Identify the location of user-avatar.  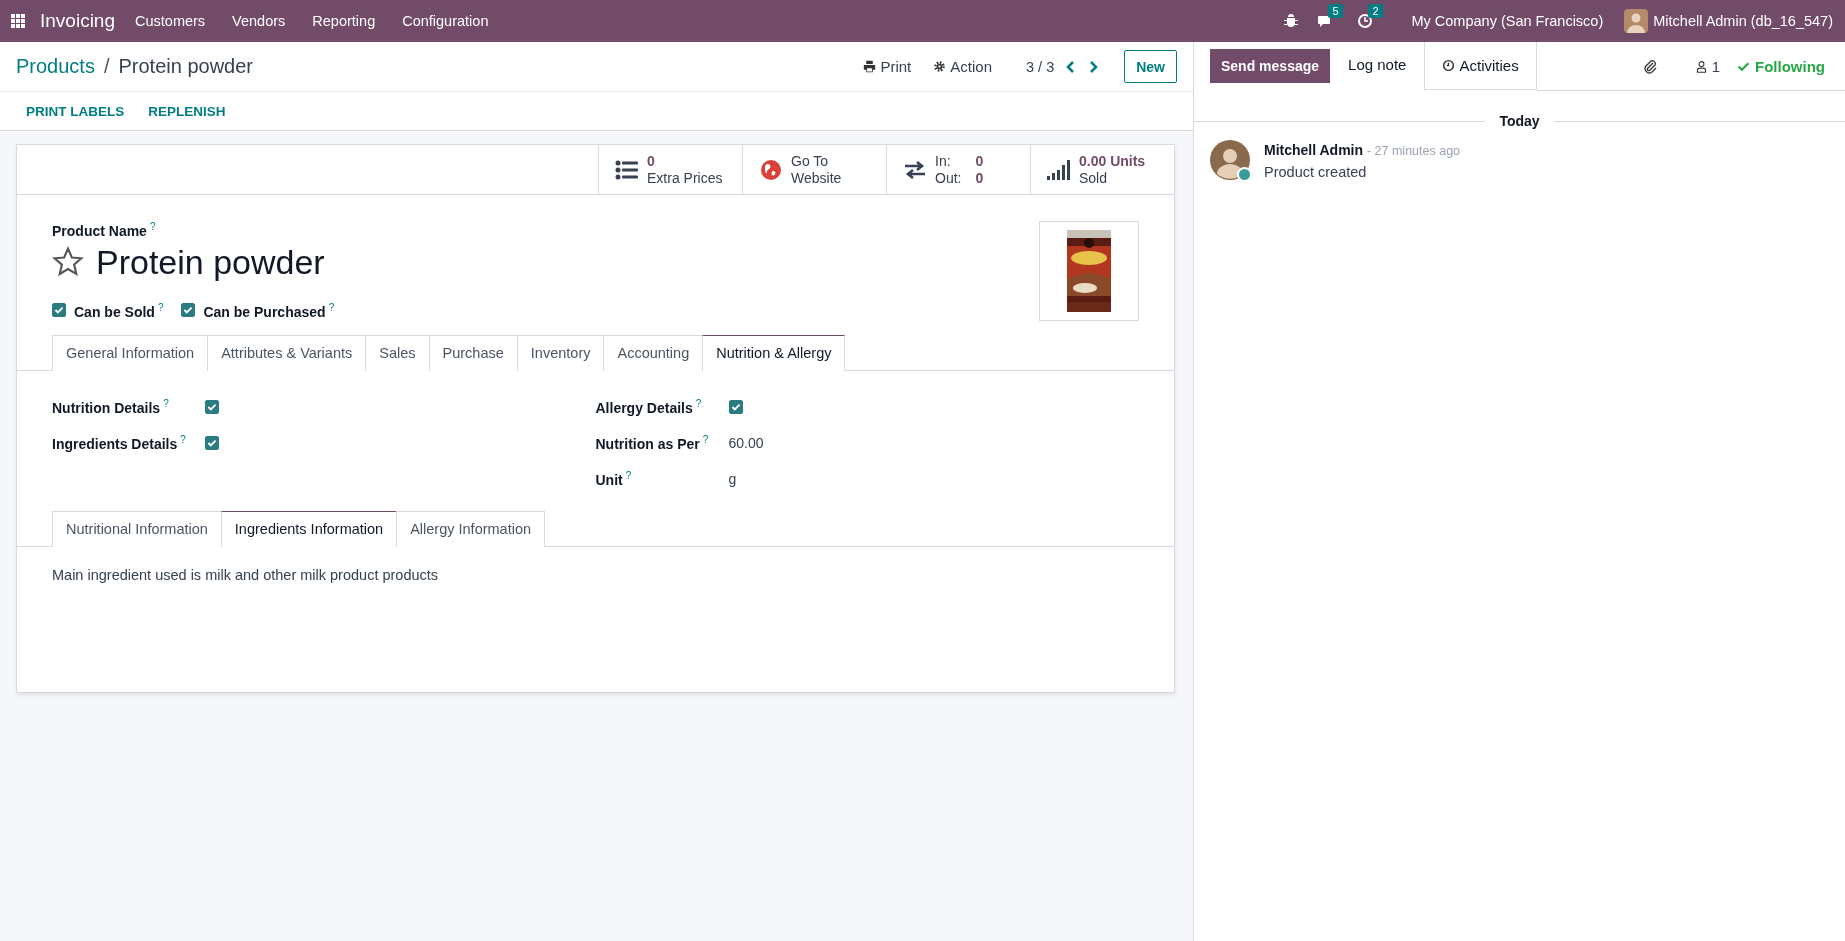
(1636, 21).